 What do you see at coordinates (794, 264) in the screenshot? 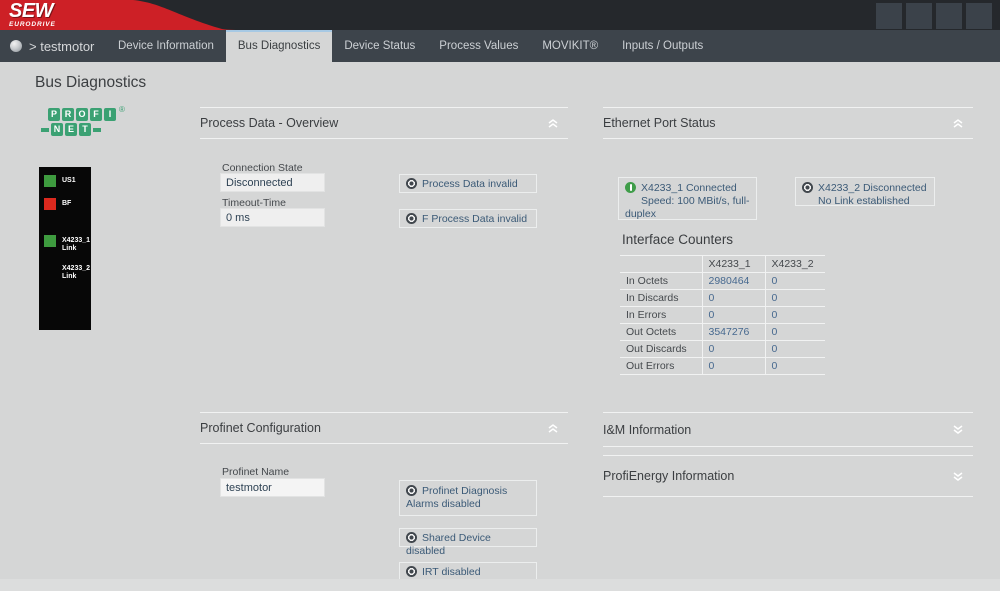
I see `table-header-x4233-2: X4233_2` at bounding box center [794, 264].